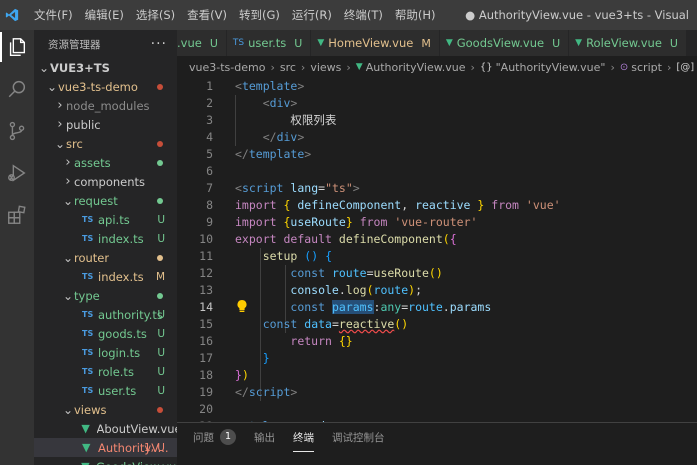 Image resolution: width=697 pixels, height=465 pixels. What do you see at coordinates (209, 171) in the screenshot?
I see `line-number: 6` at bounding box center [209, 171].